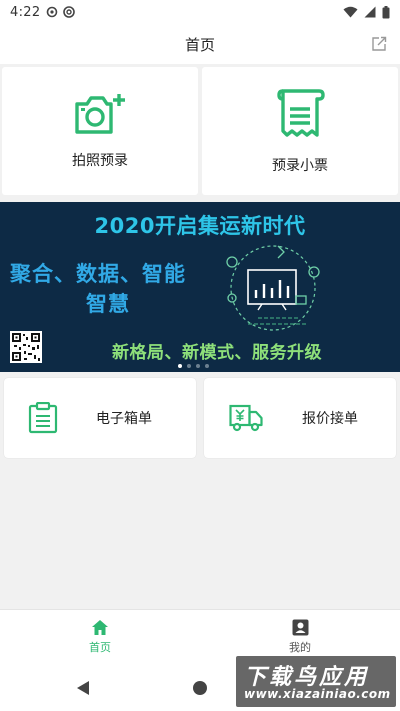  I want to click on app-header: 首页, so click(200, 44).